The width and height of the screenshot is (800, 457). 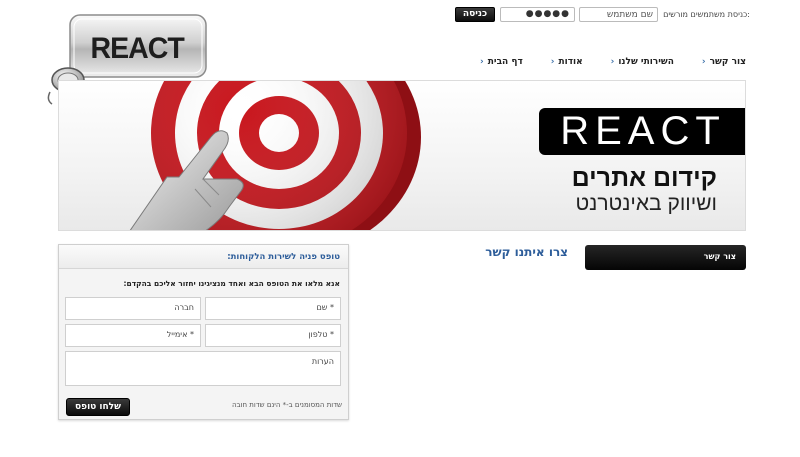 What do you see at coordinates (203, 257) in the screenshot?
I see `form-title: טופס פניה לשירות הלקוחות:` at bounding box center [203, 257].